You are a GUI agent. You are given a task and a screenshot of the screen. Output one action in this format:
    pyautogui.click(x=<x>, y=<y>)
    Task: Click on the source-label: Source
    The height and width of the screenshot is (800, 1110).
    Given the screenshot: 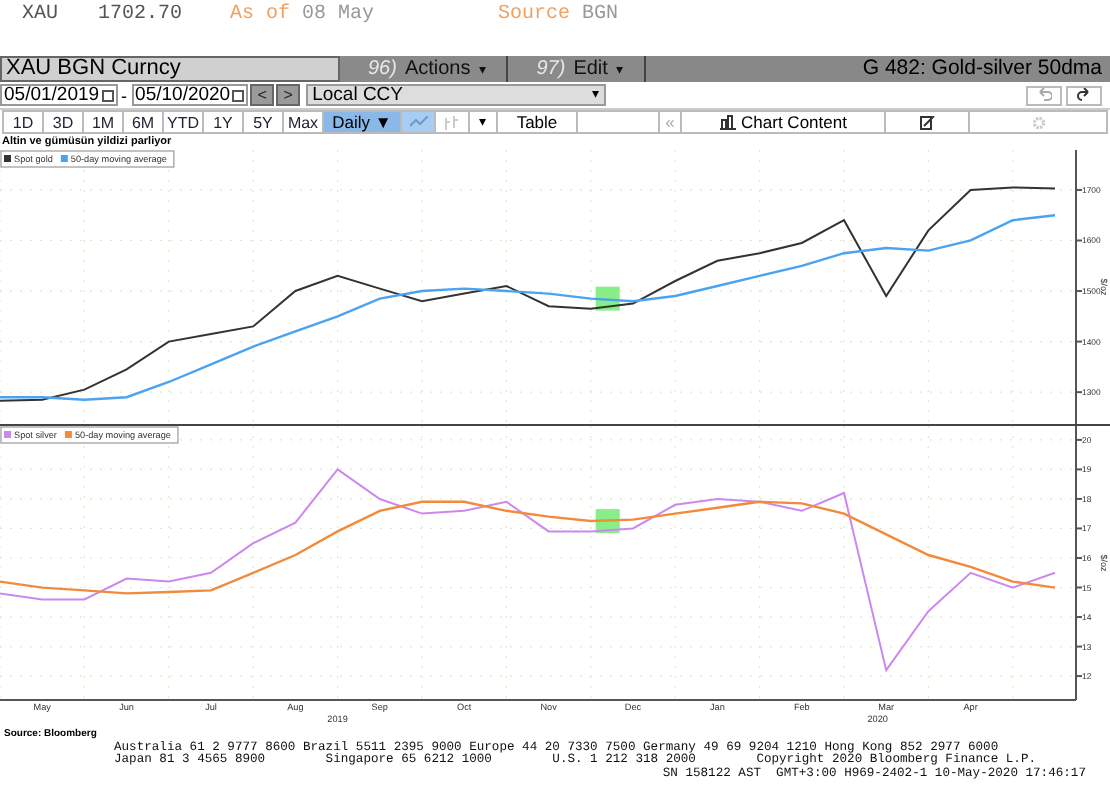 What is the action you would take?
    pyautogui.click(x=534, y=14)
    